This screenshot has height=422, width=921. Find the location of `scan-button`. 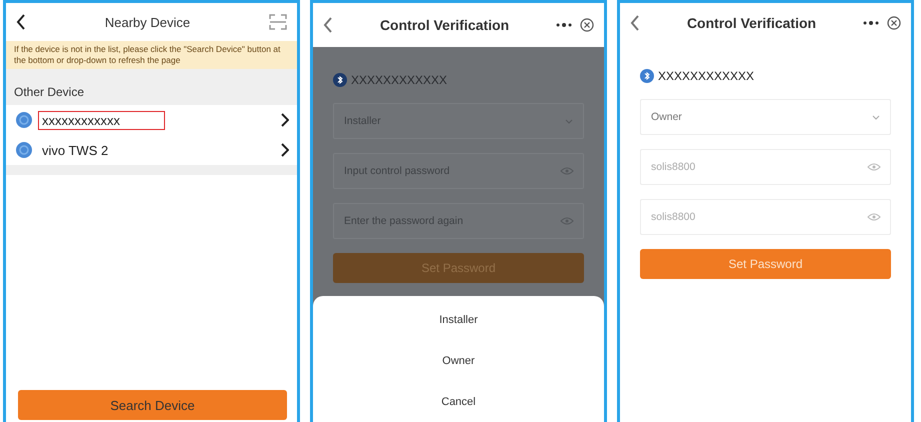

scan-button is located at coordinates (278, 22).